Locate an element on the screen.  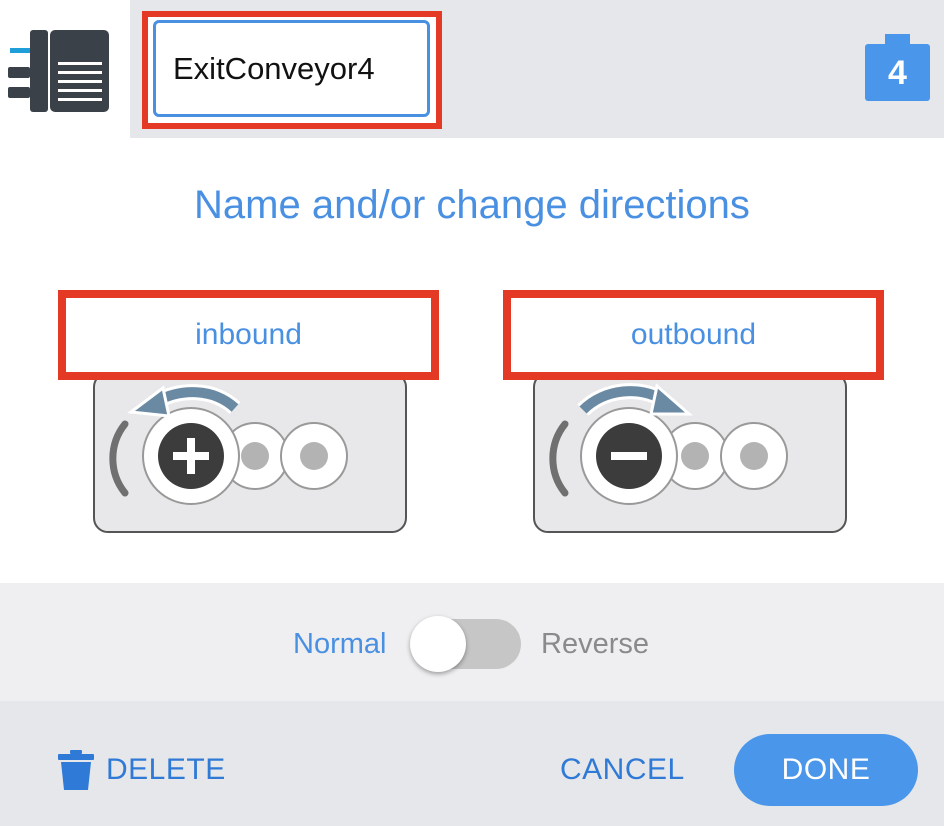
delete-label: DELETE is located at coordinates (166, 769).